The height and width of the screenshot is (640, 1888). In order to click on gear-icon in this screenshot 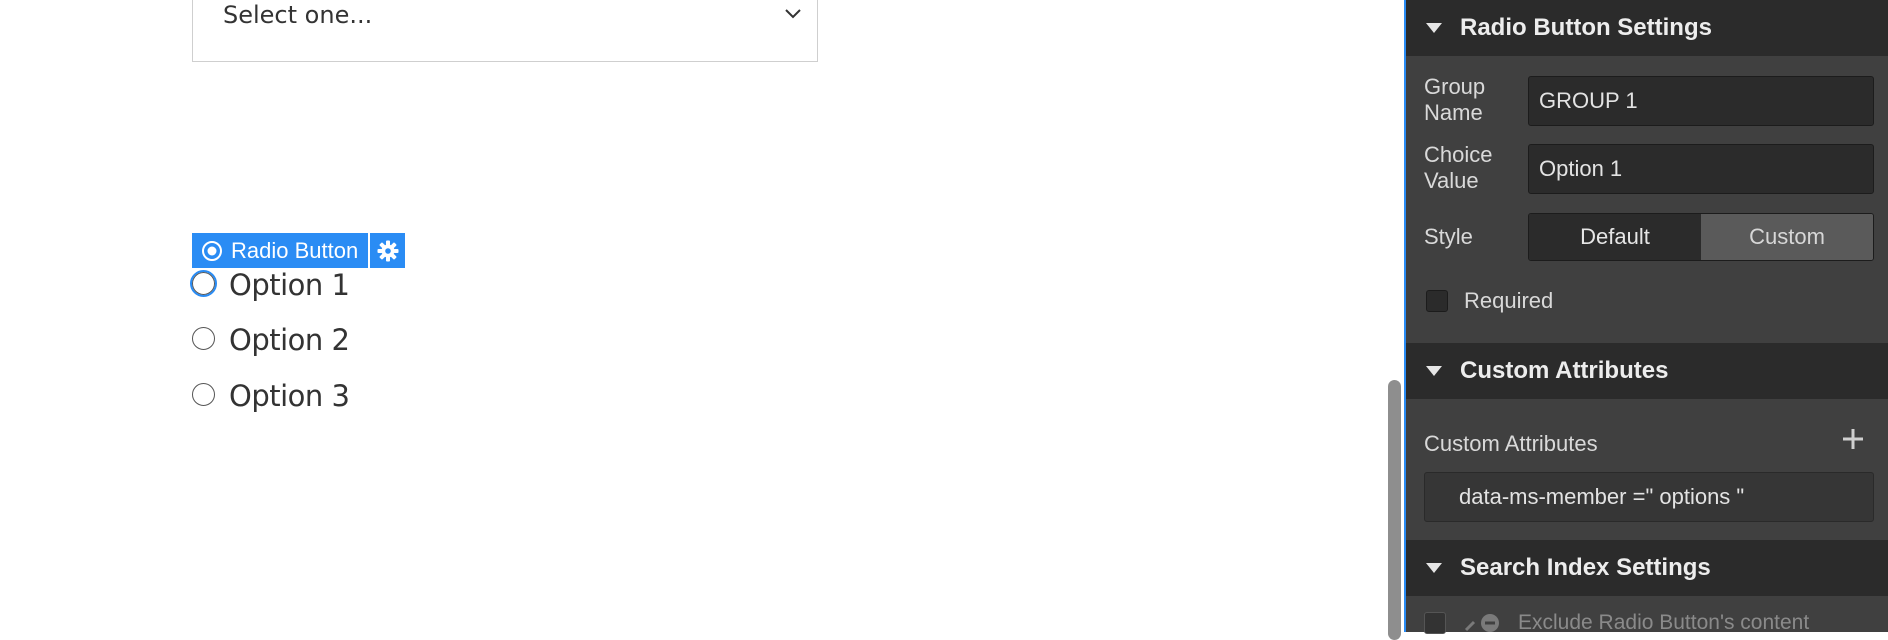, I will do `click(388, 250)`.